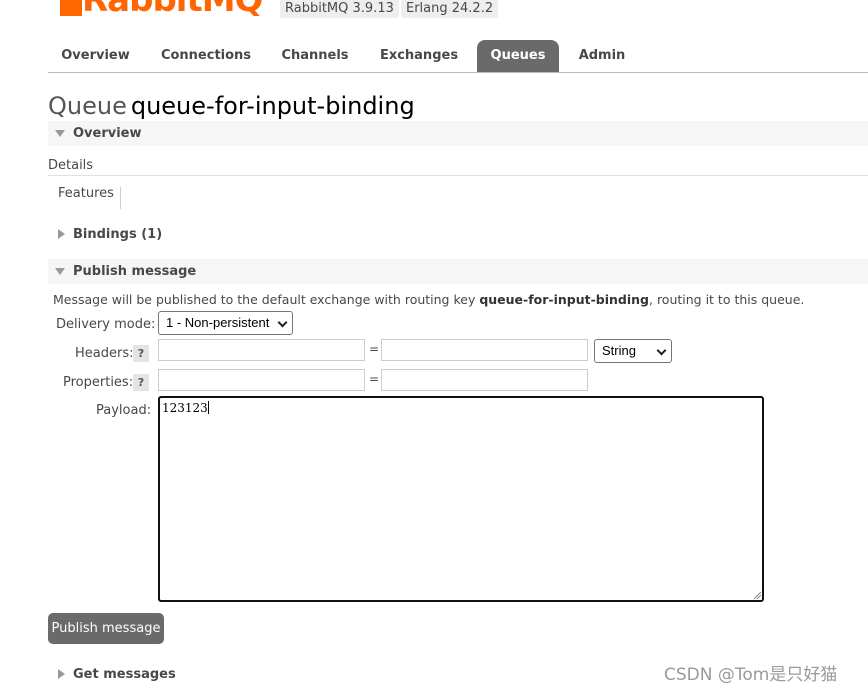 The height and width of the screenshot is (690, 868). What do you see at coordinates (106, 628) in the screenshot?
I see `publish-message-button: Publish message` at bounding box center [106, 628].